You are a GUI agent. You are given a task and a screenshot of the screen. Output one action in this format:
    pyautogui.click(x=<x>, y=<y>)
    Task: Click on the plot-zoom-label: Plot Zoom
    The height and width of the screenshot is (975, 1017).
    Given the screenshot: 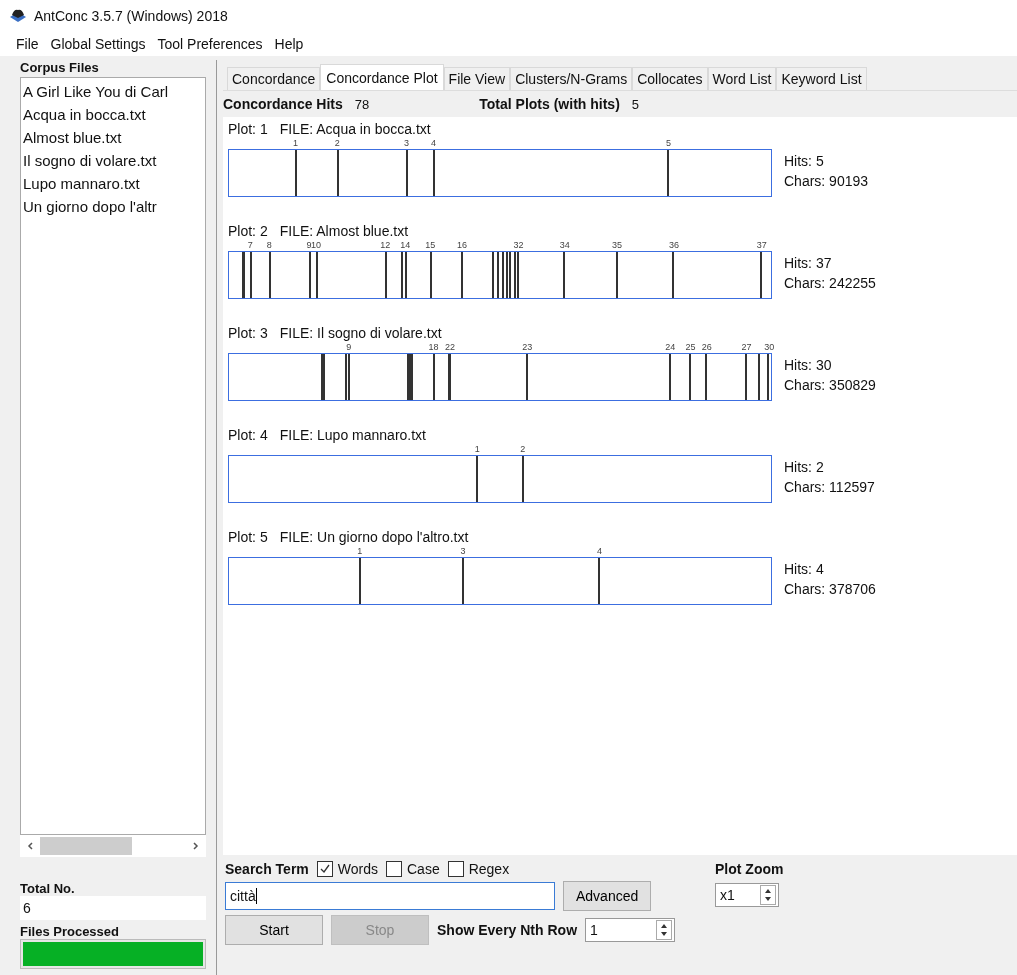 What is the action you would take?
    pyautogui.click(x=749, y=869)
    